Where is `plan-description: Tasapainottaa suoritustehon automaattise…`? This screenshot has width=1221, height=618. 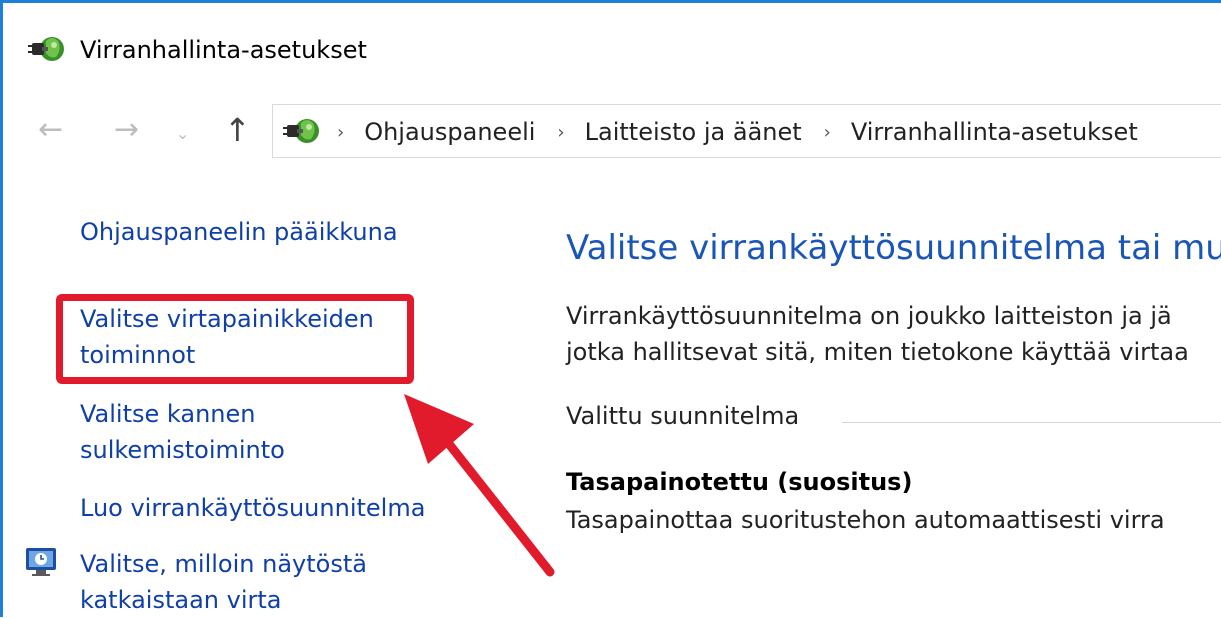
plan-description: Tasapainottaa suoritustehon automaattise… is located at coordinates (865, 520).